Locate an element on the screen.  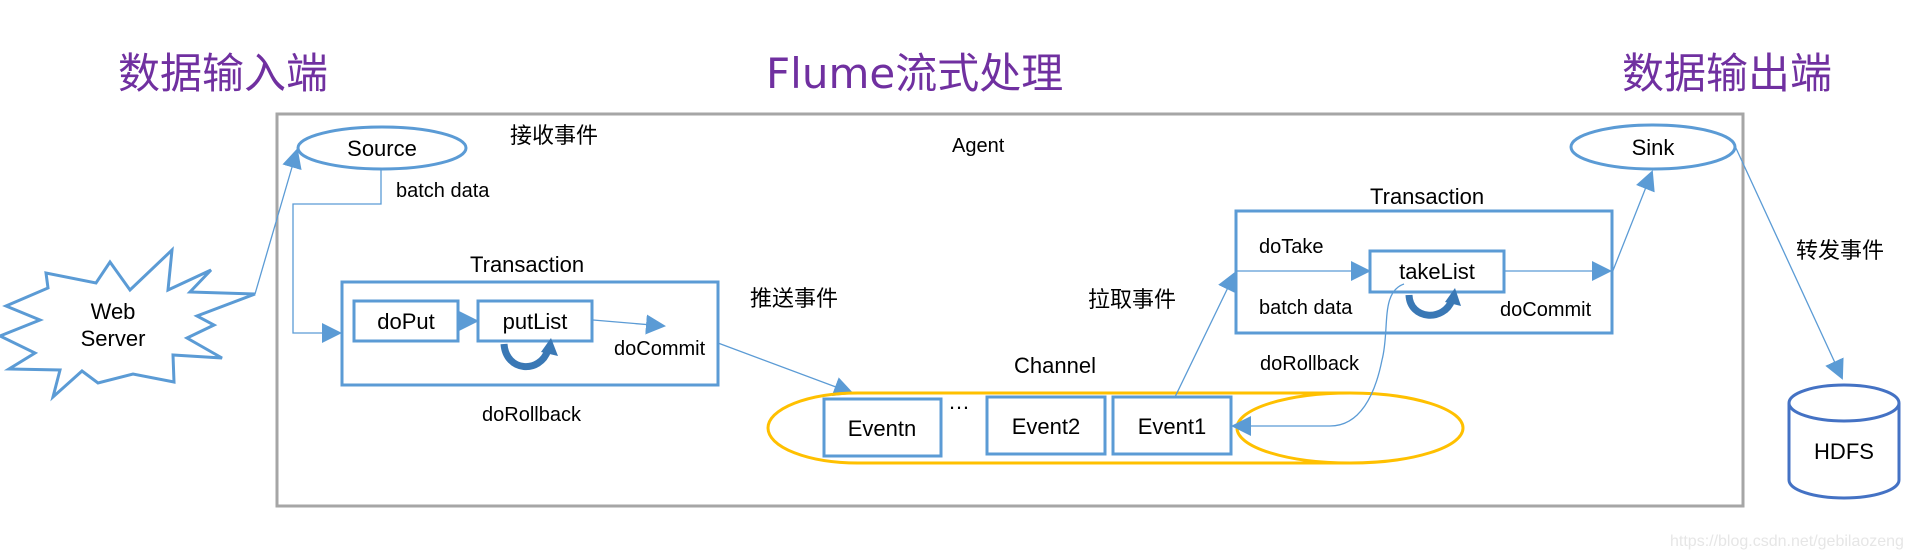
putlist-label: putList is located at coordinates (535, 321).